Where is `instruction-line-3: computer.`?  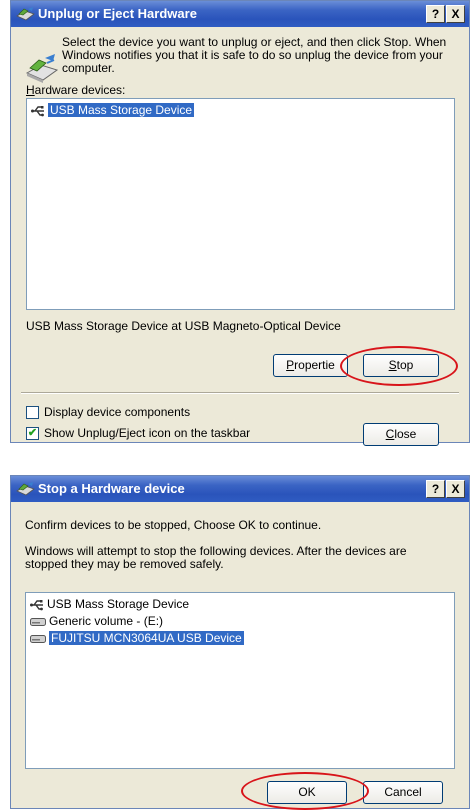
instruction-line-3: computer. is located at coordinates (88, 68).